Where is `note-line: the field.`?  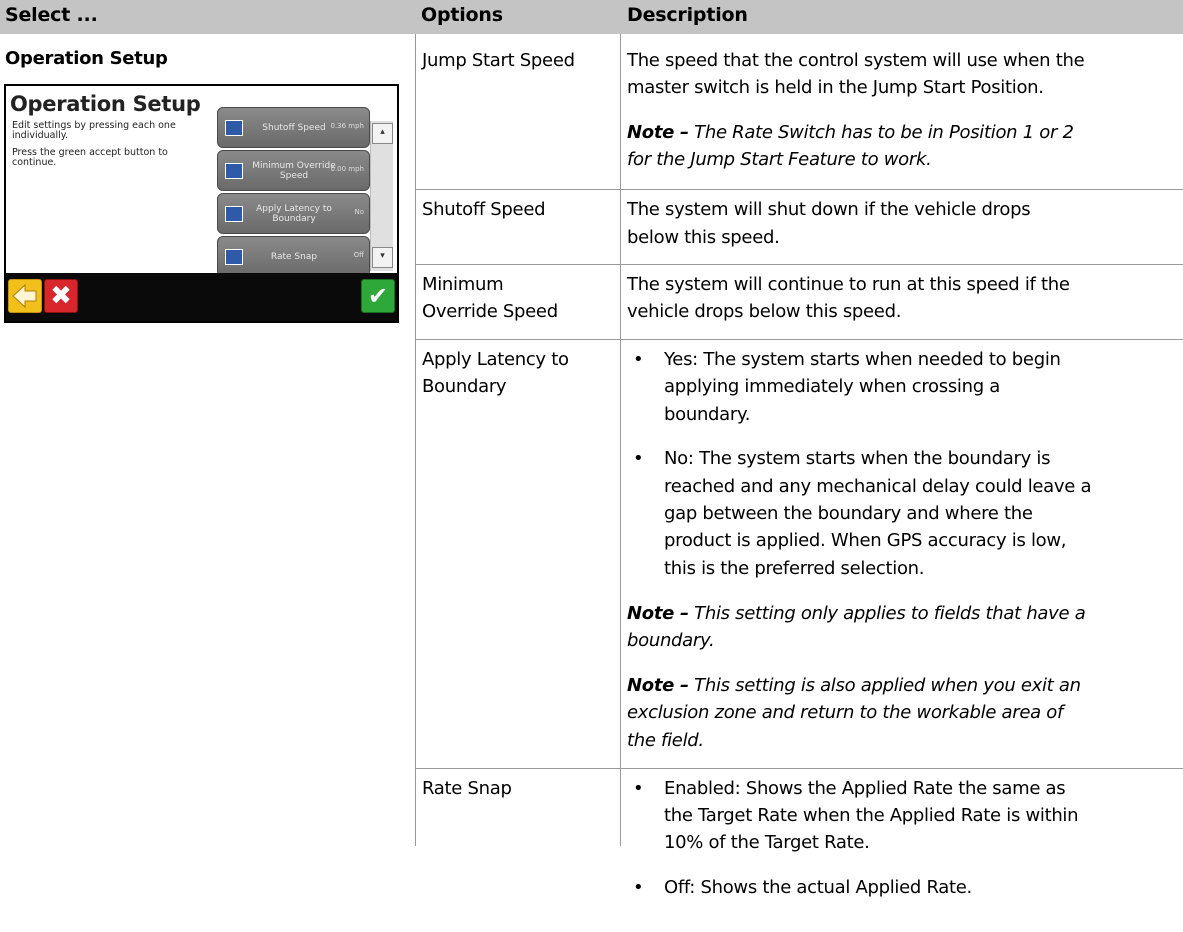
note-line: the field. is located at coordinates (665, 740).